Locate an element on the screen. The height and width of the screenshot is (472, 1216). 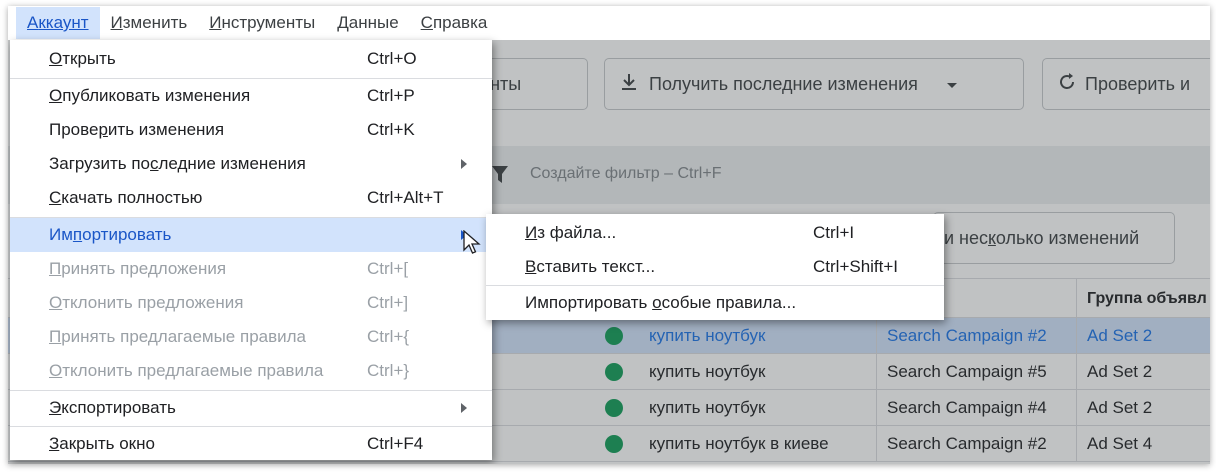
menu-item-shortcut: Ctrl+[ is located at coordinates (388, 268).